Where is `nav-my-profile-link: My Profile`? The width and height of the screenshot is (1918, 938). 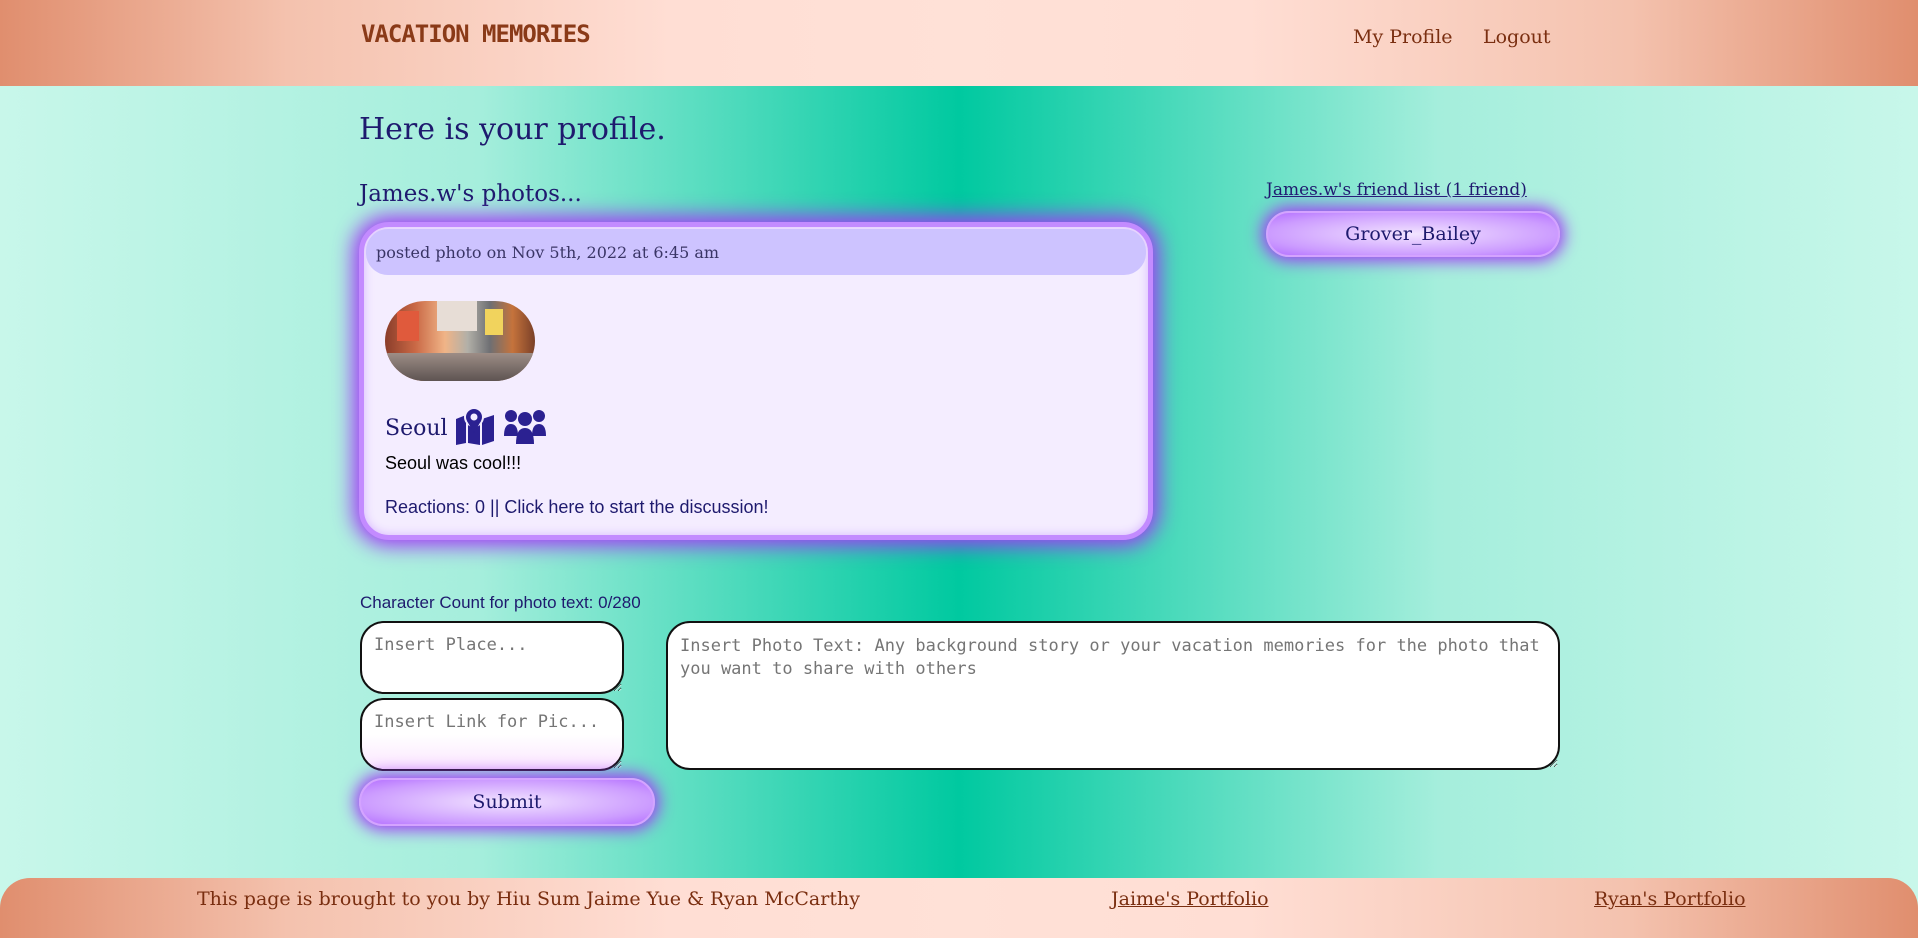
nav-my-profile-link: My Profile is located at coordinates (1403, 37).